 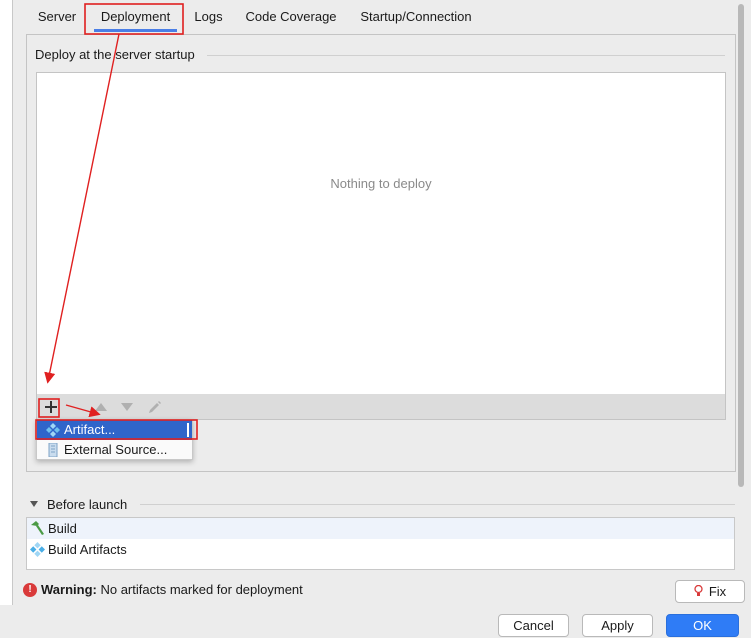 What do you see at coordinates (87, 549) in the screenshot?
I see `list-item-build-artifacts-label: Build Artifacts` at bounding box center [87, 549].